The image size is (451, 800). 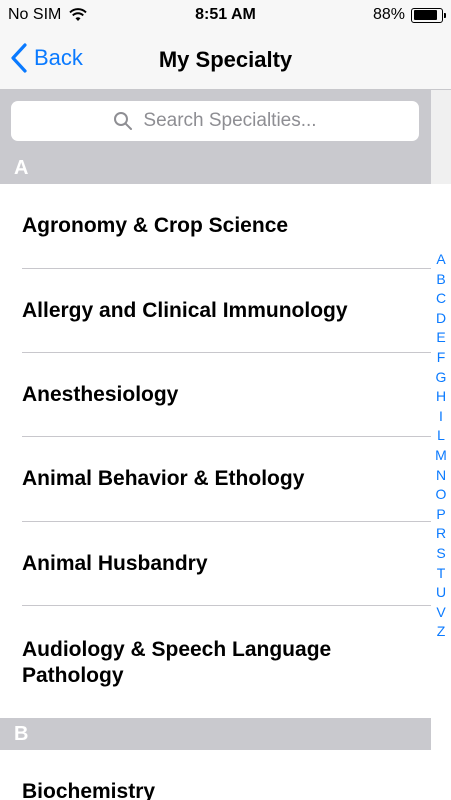 What do you see at coordinates (215, 168) in the screenshot?
I see `section-header-a: A` at bounding box center [215, 168].